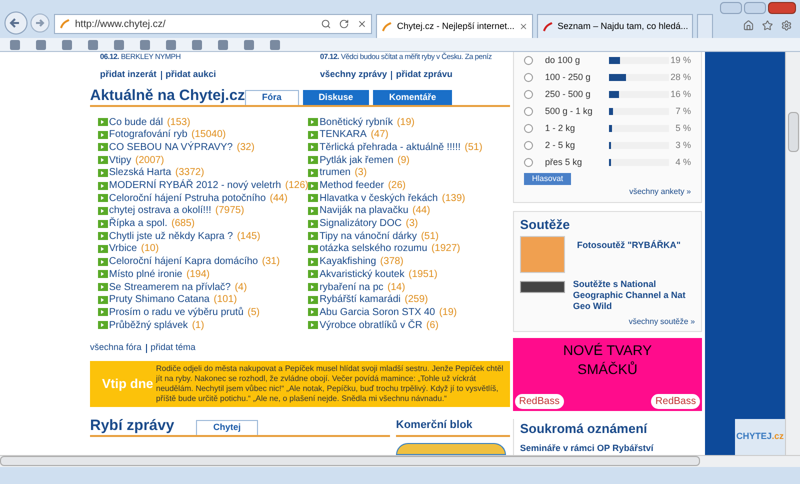 The height and width of the screenshot is (484, 800). Describe the element at coordinates (279, 199) in the screenshot. I see `post-count: (44)` at that location.